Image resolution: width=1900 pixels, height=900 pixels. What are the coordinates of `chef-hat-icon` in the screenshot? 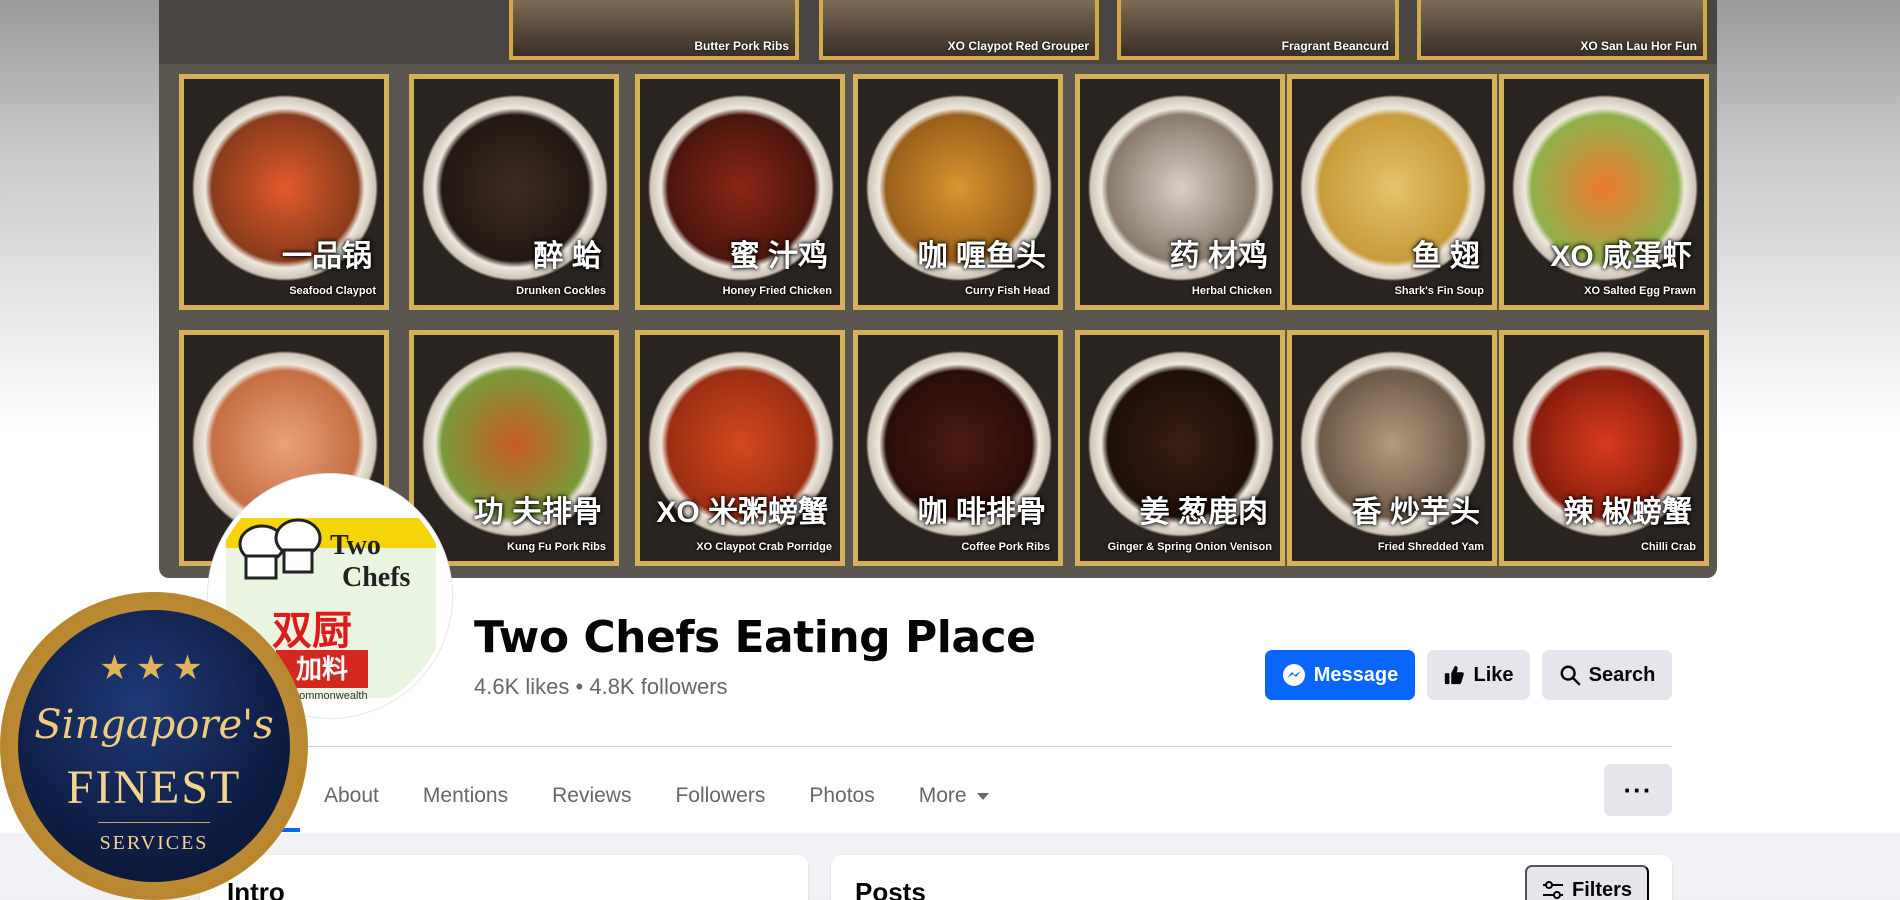 It's located at (280, 549).